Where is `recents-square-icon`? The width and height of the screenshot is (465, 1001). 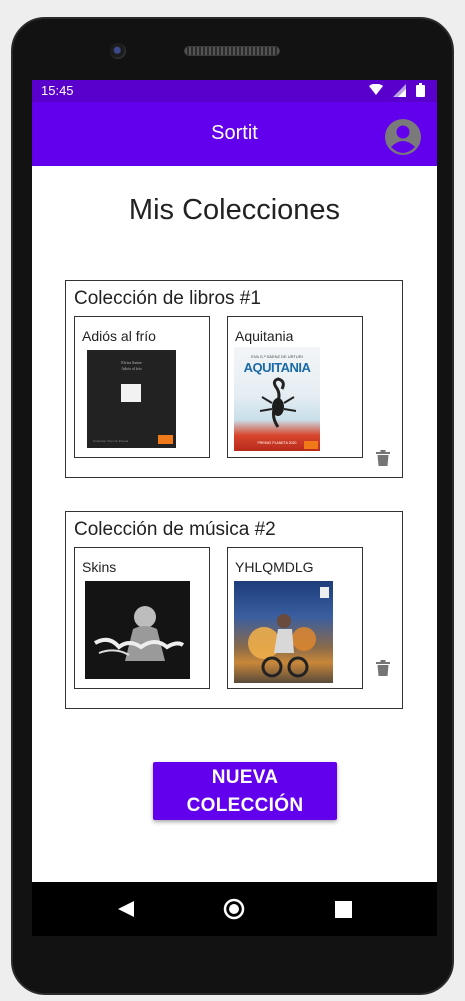 recents-square-icon is located at coordinates (343, 909).